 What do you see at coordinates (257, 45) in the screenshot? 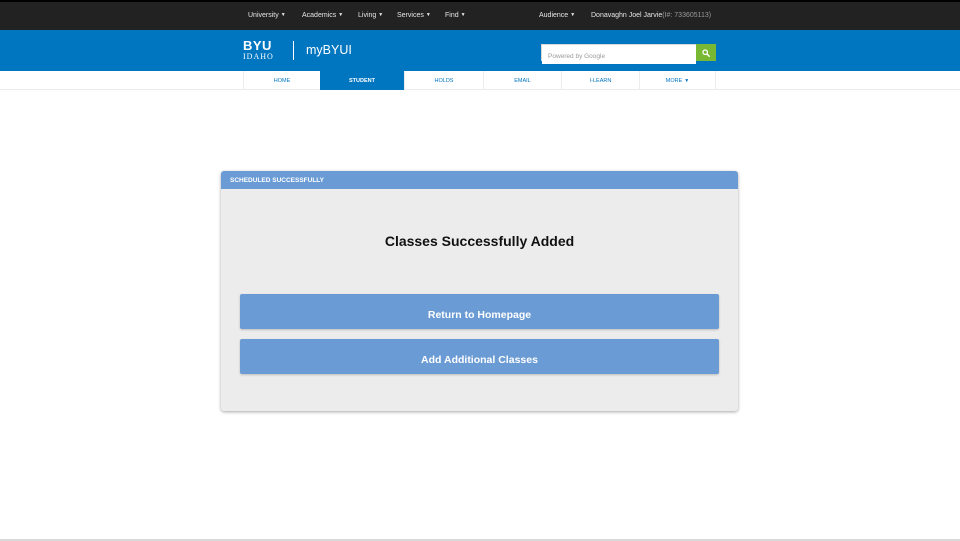
I see `logo-byu-text: BYU` at bounding box center [257, 45].